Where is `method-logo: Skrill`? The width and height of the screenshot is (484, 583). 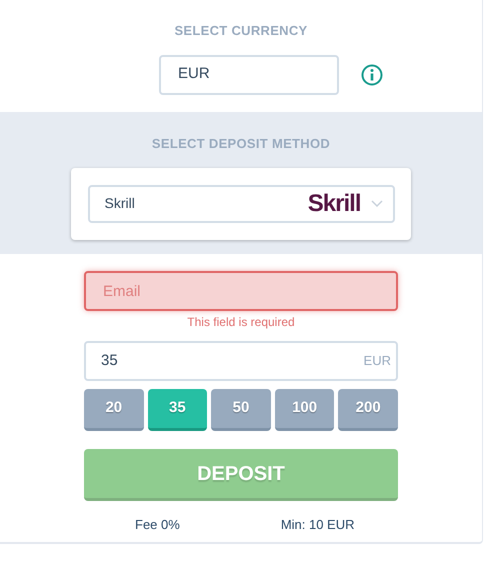
method-logo: Skrill is located at coordinates (334, 204).